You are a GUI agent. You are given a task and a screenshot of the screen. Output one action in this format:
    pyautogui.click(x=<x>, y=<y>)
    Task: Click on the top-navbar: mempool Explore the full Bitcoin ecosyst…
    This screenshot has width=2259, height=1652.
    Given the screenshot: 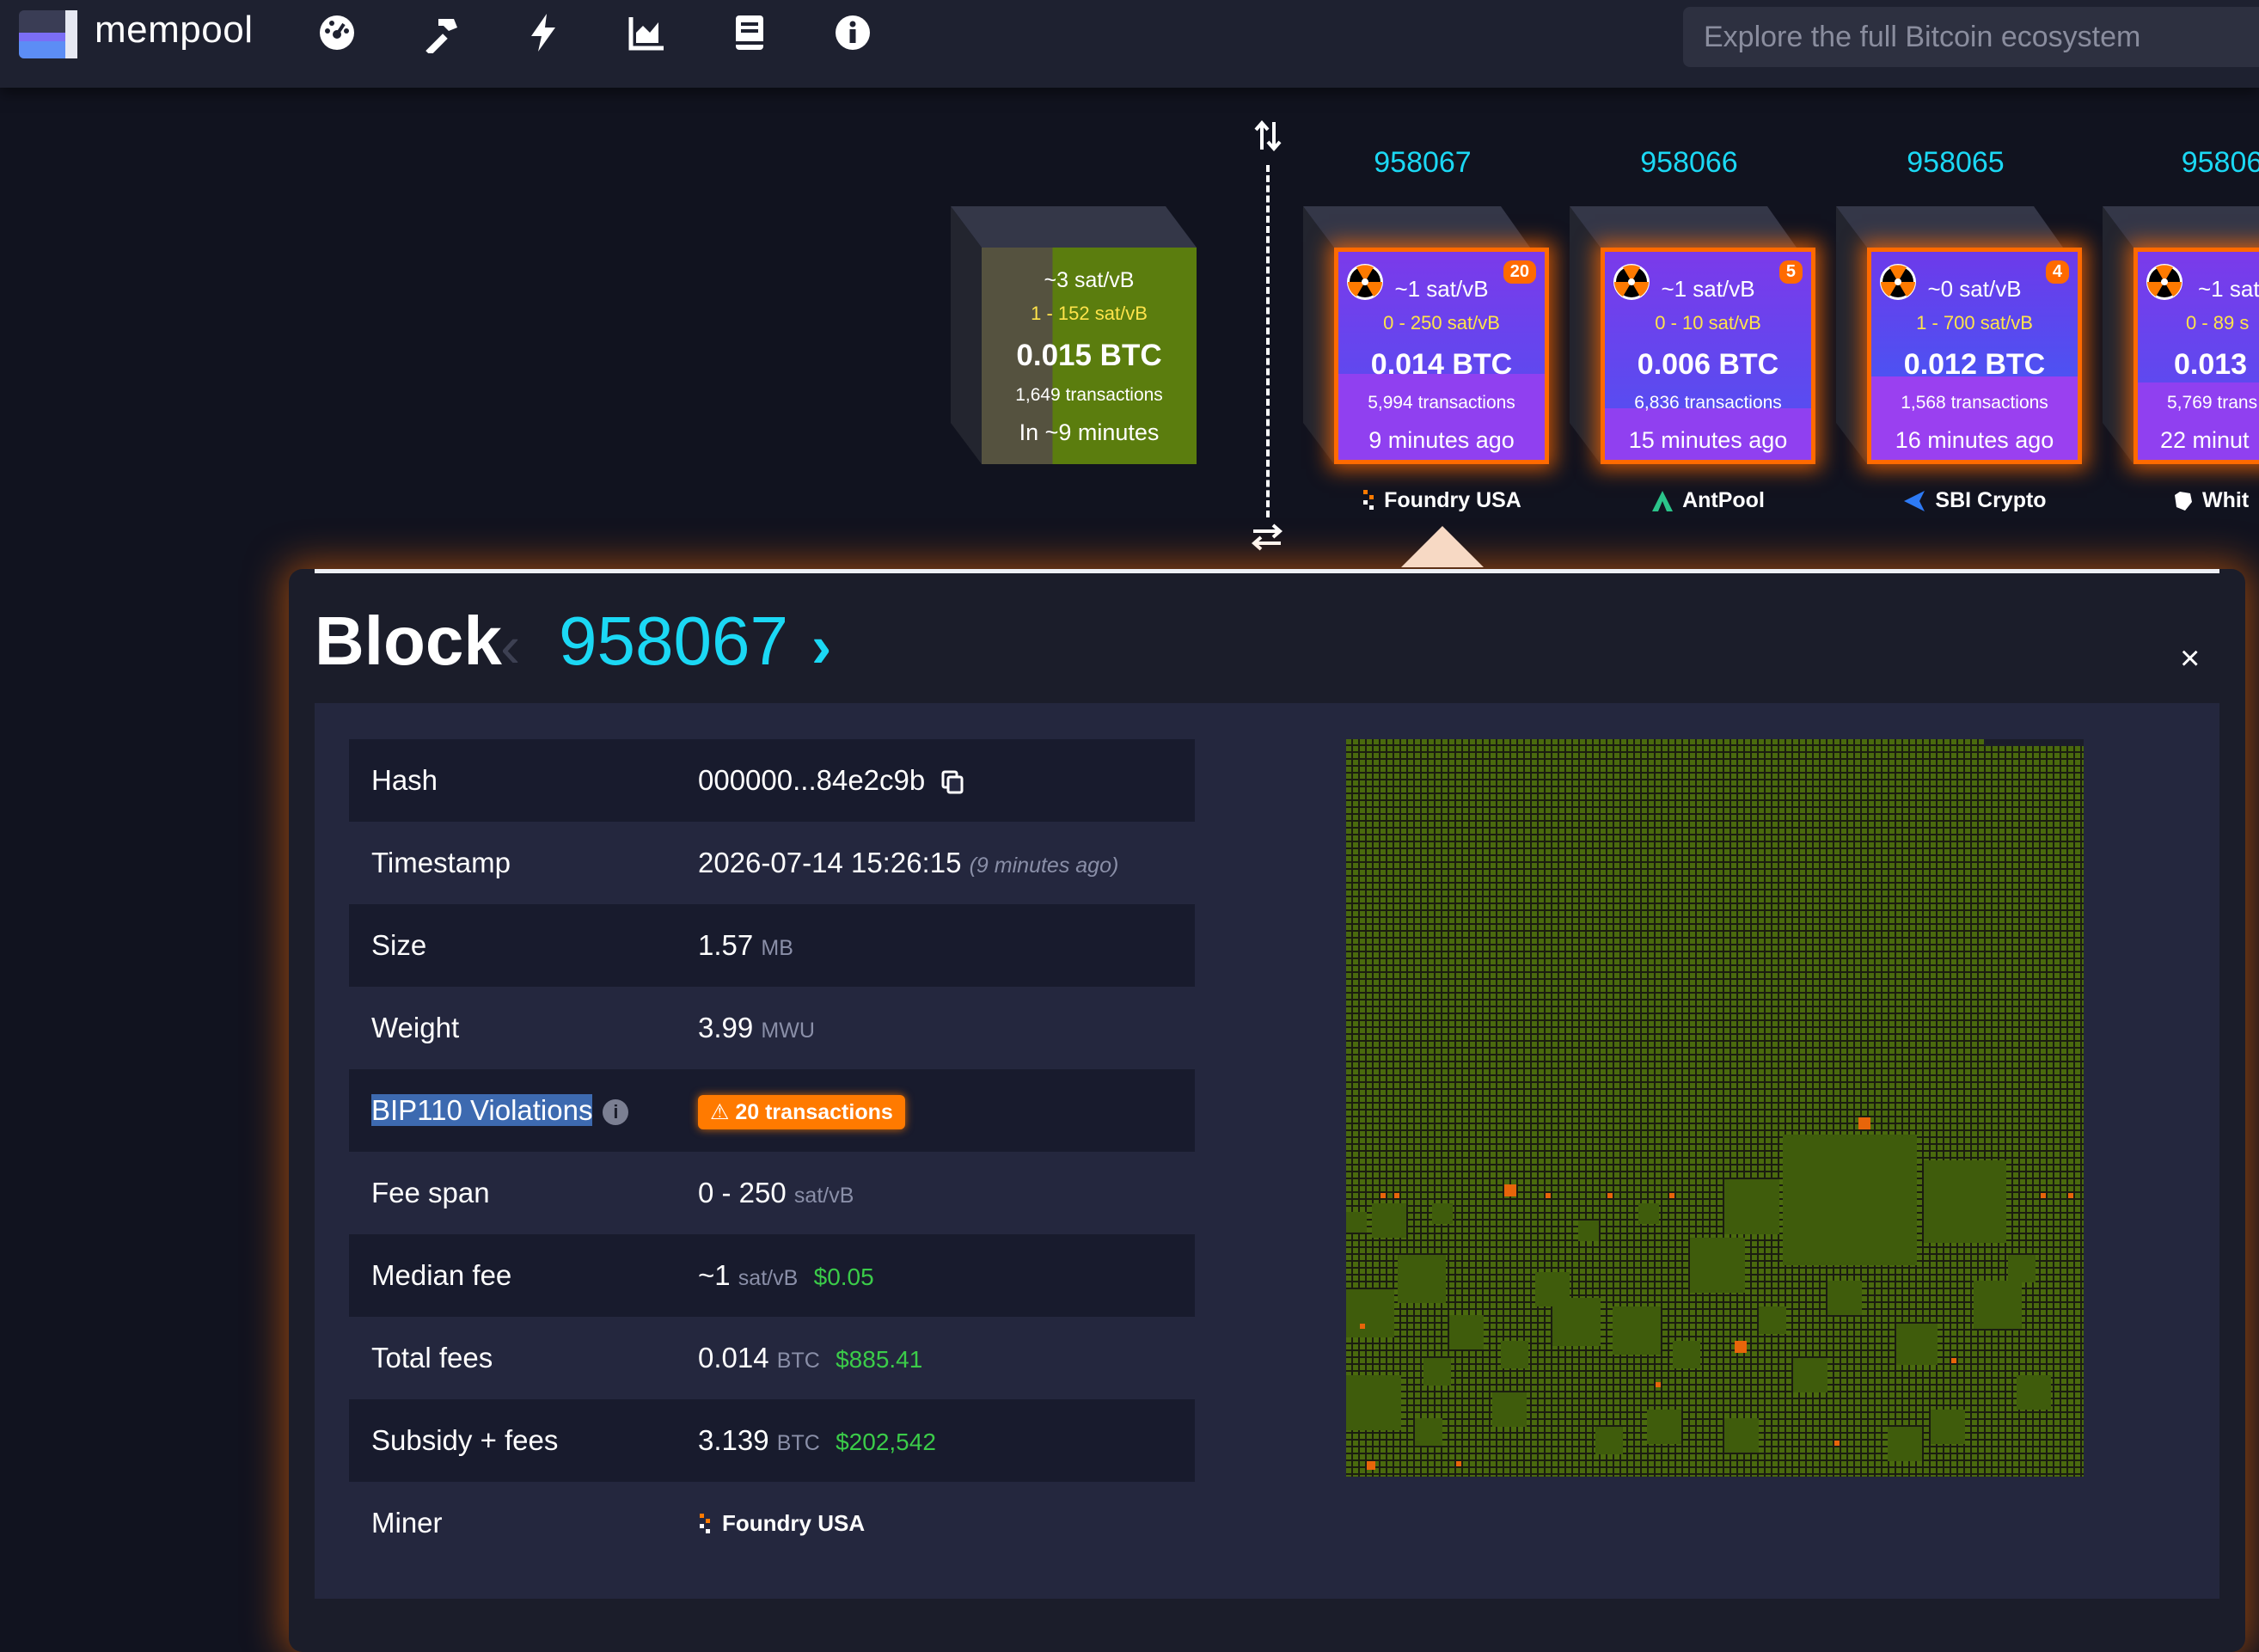 What is the action you would take?
    pyautogui.click(x=1129, y=44)
    